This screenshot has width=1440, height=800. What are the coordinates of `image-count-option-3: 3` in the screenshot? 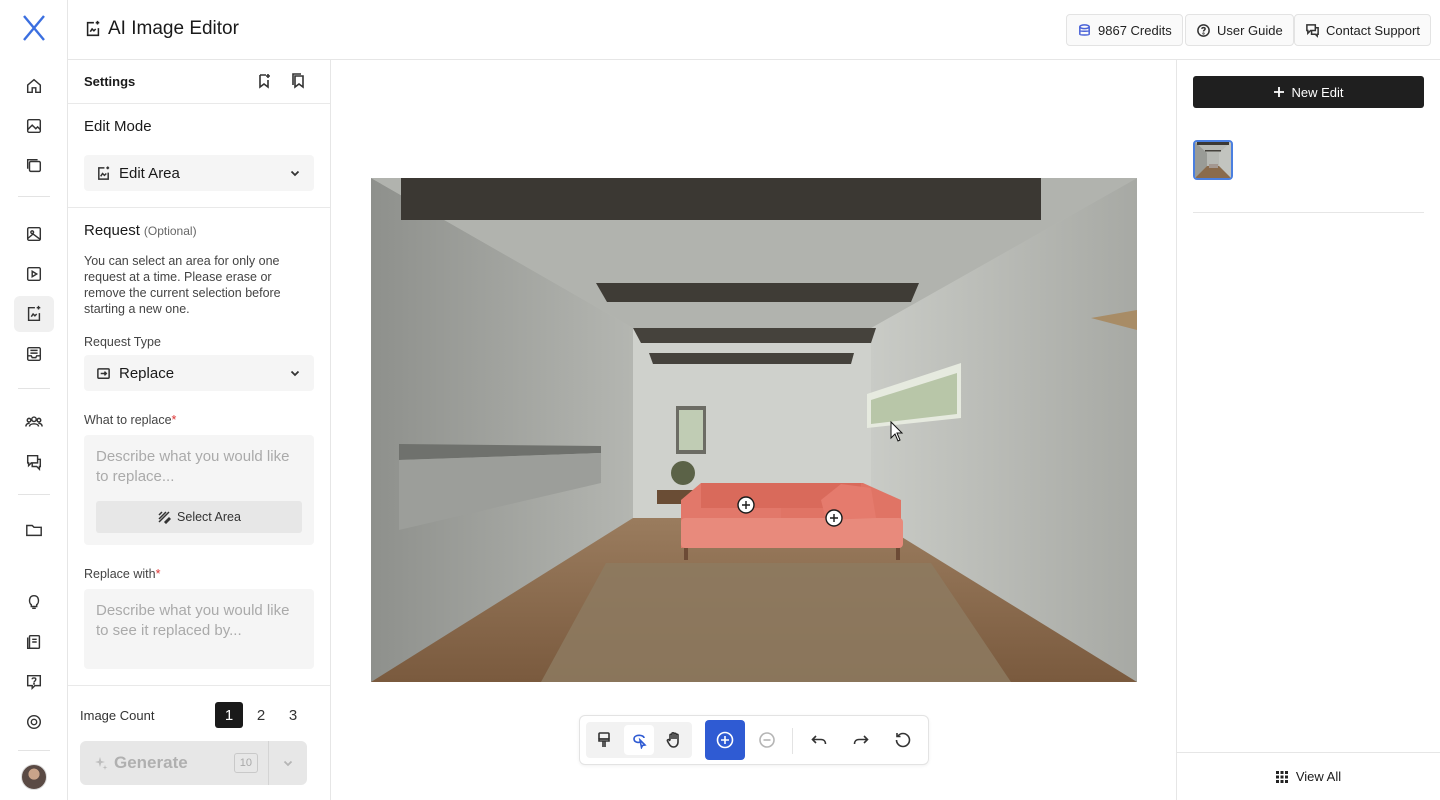 It's located at (293, 715).